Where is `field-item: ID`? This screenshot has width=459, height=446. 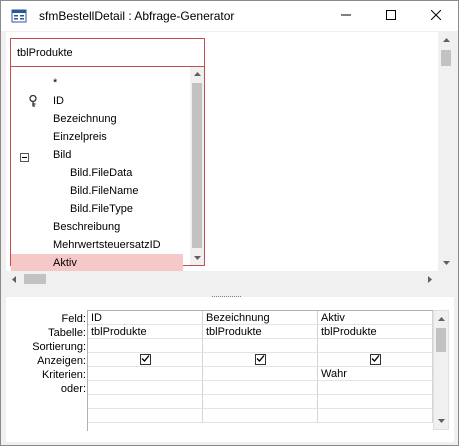 field-item: ID is located at coordinates (97, 101).